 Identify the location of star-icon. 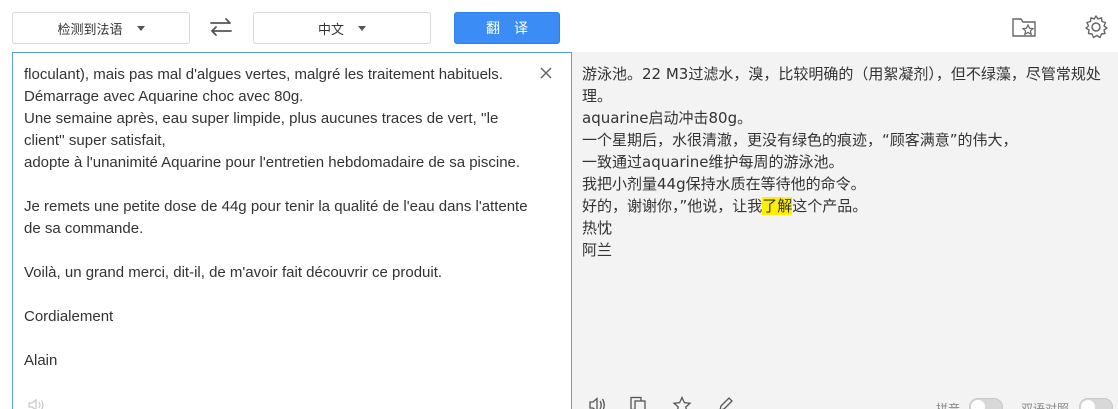
(682, 402).